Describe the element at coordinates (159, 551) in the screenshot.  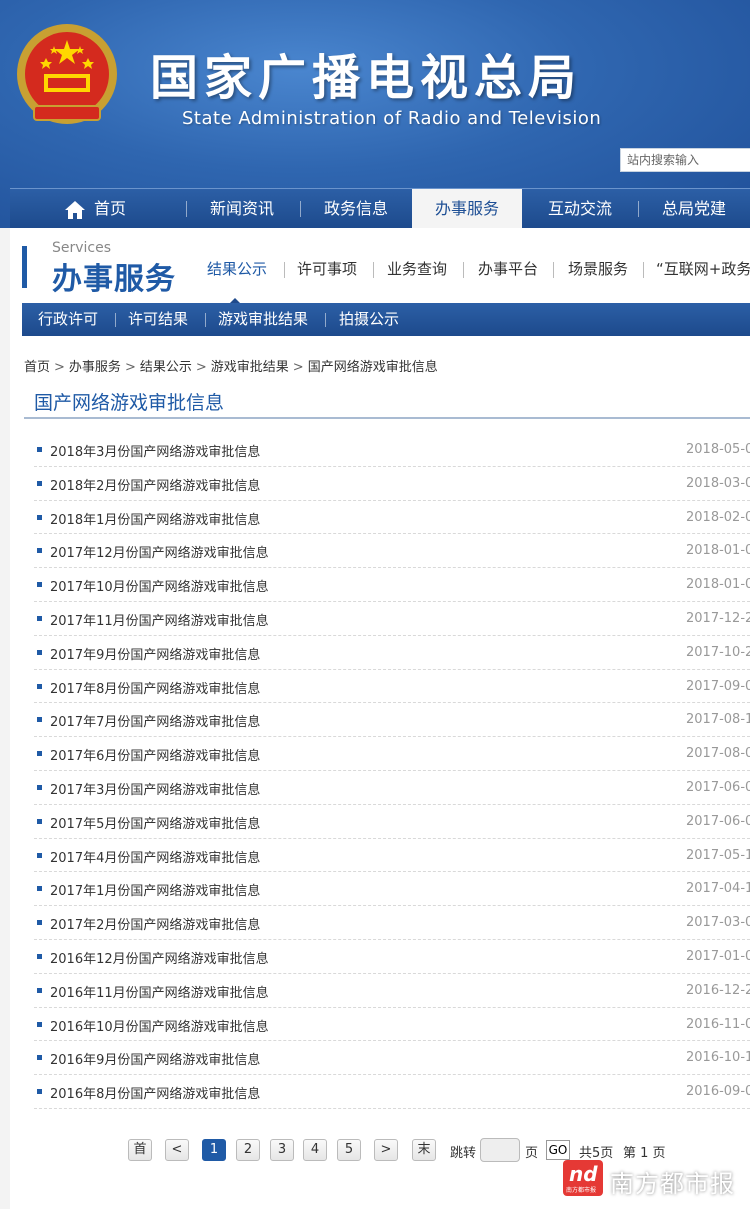
I see `list-item-title: 2017年12月份国产网络游戏审批信息` at that location.